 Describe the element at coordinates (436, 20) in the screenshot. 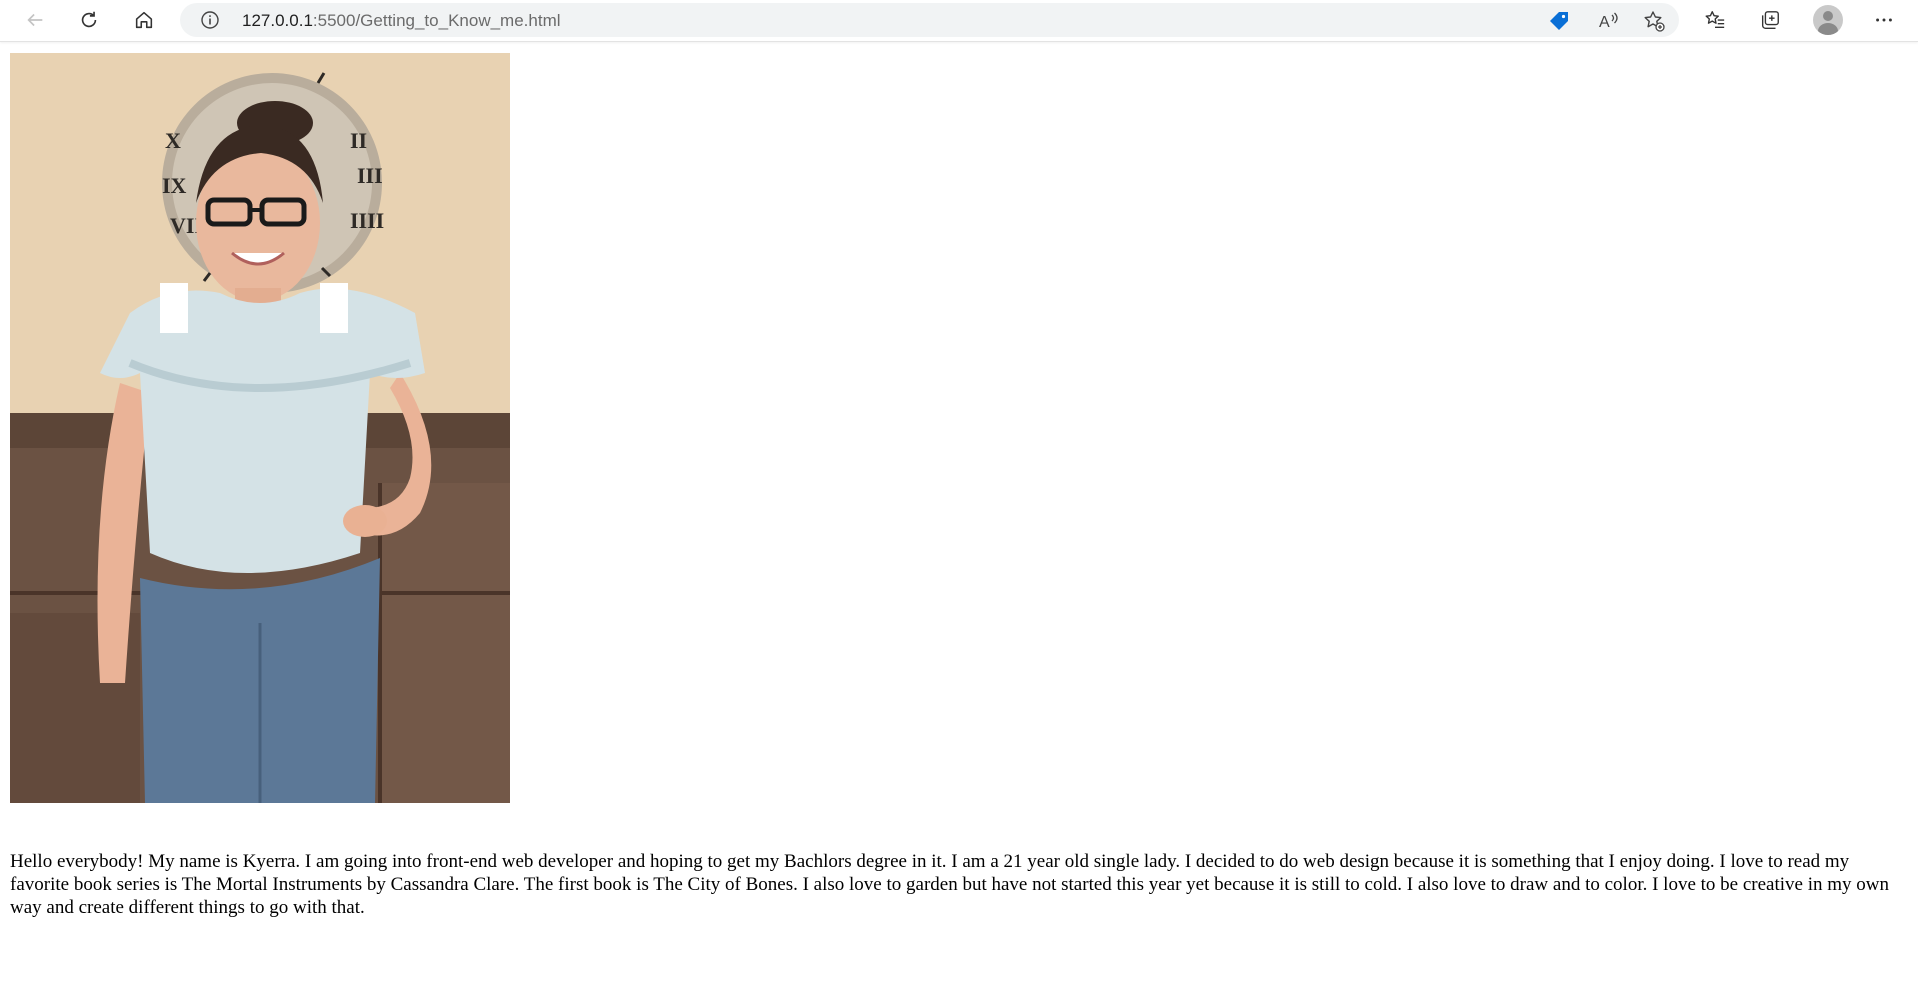

I see `url-path: :5500/Getting_to_Know_me.html` at that location.